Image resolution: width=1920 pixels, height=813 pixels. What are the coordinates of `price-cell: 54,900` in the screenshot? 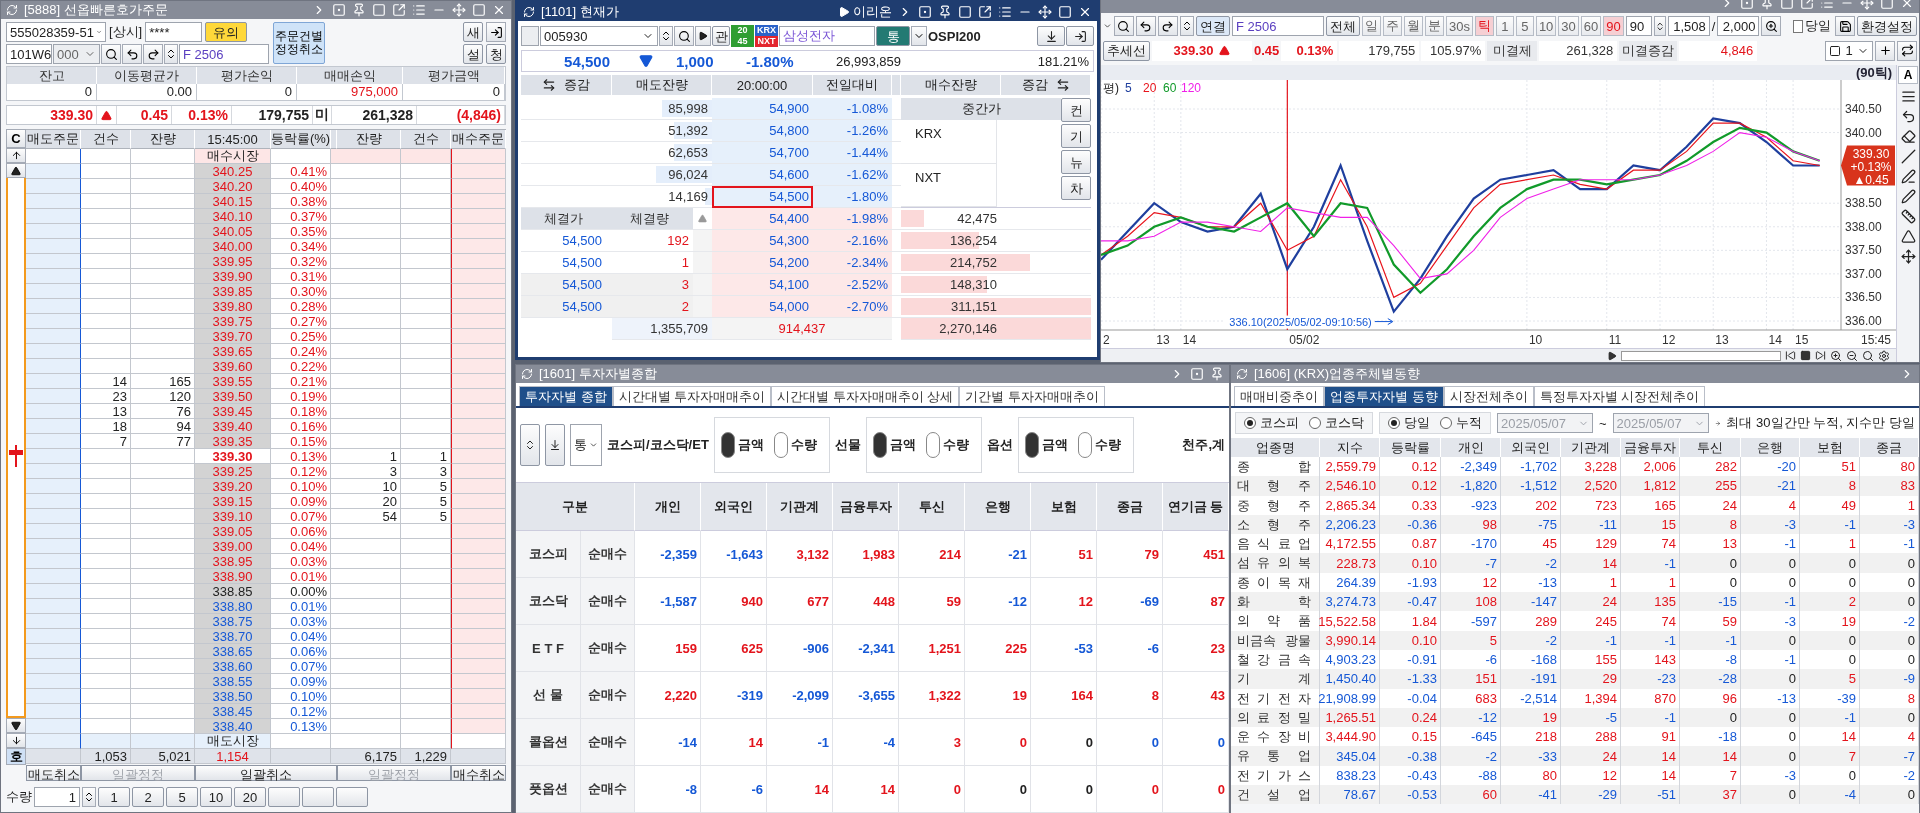 It's located at (762, 109).